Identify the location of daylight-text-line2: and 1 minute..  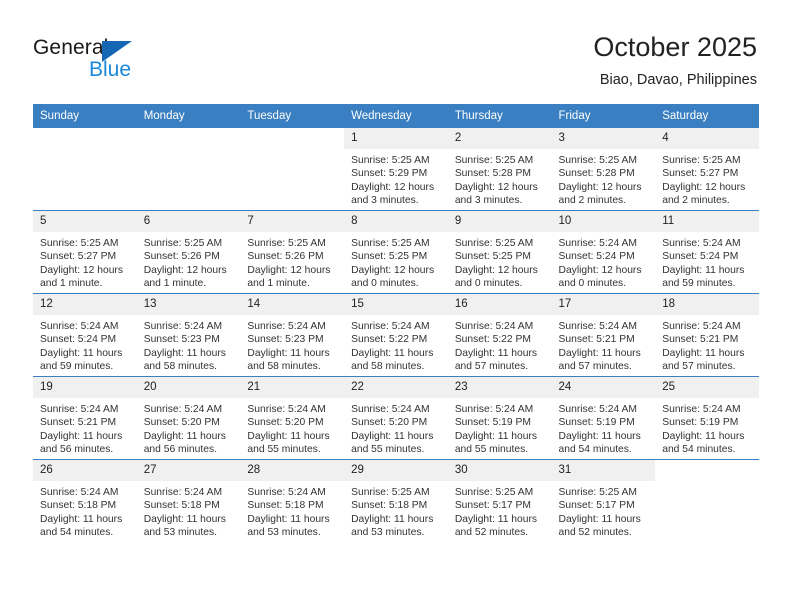
(71, 284).